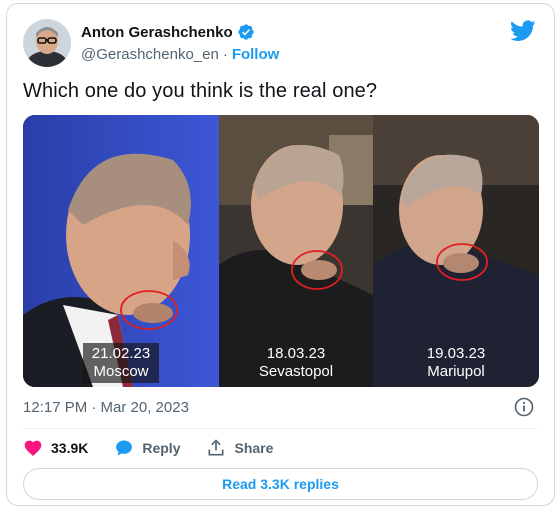 The height and width of the screenshot is (510, 559). I want to click on verified-badge-icon, so click(246, 32).